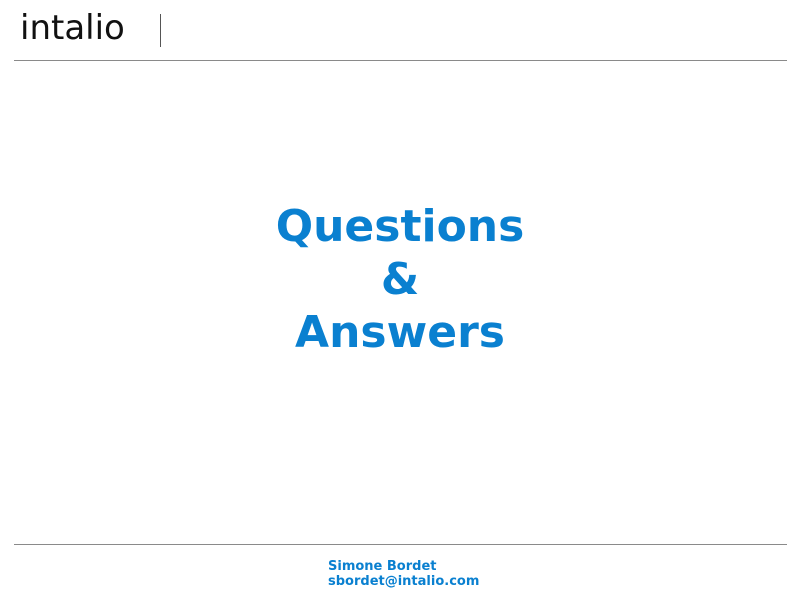 The image size is (800, 600). What do you see at coordinates (160, 30) in the screenshot?
I see `logo-divider` at bounding box center [160, 30].